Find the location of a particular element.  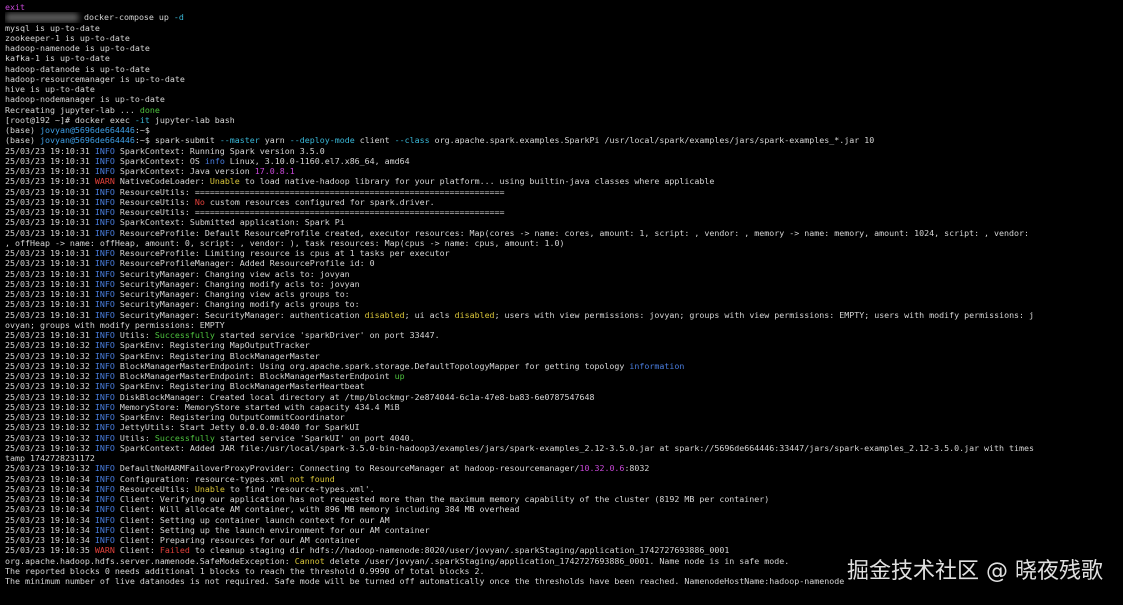

terminal-text: 25/03/23 19:10:35 is located at coordinates (50, 550).